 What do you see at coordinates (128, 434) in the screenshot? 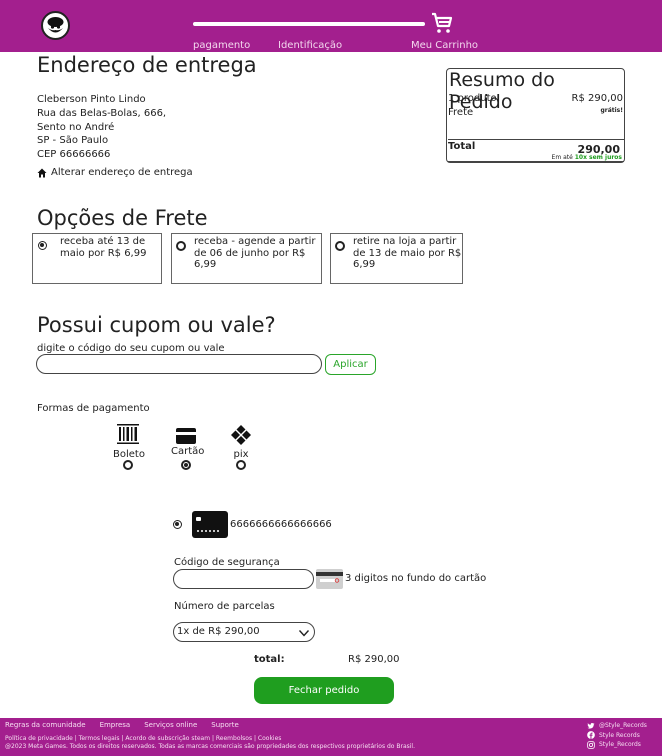
I see `barcode-icon` at bounding box center [128, 434].